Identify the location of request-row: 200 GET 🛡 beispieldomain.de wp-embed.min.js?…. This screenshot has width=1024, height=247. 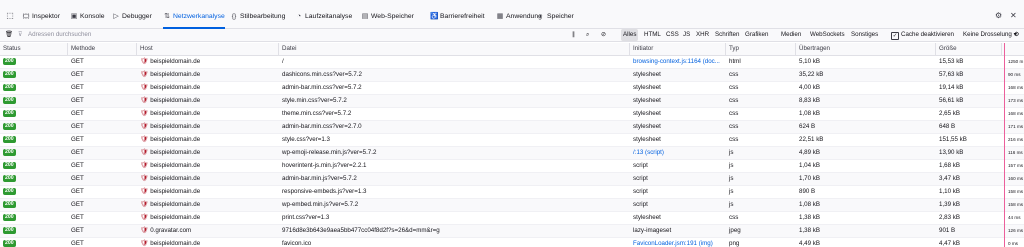
(512, 205).